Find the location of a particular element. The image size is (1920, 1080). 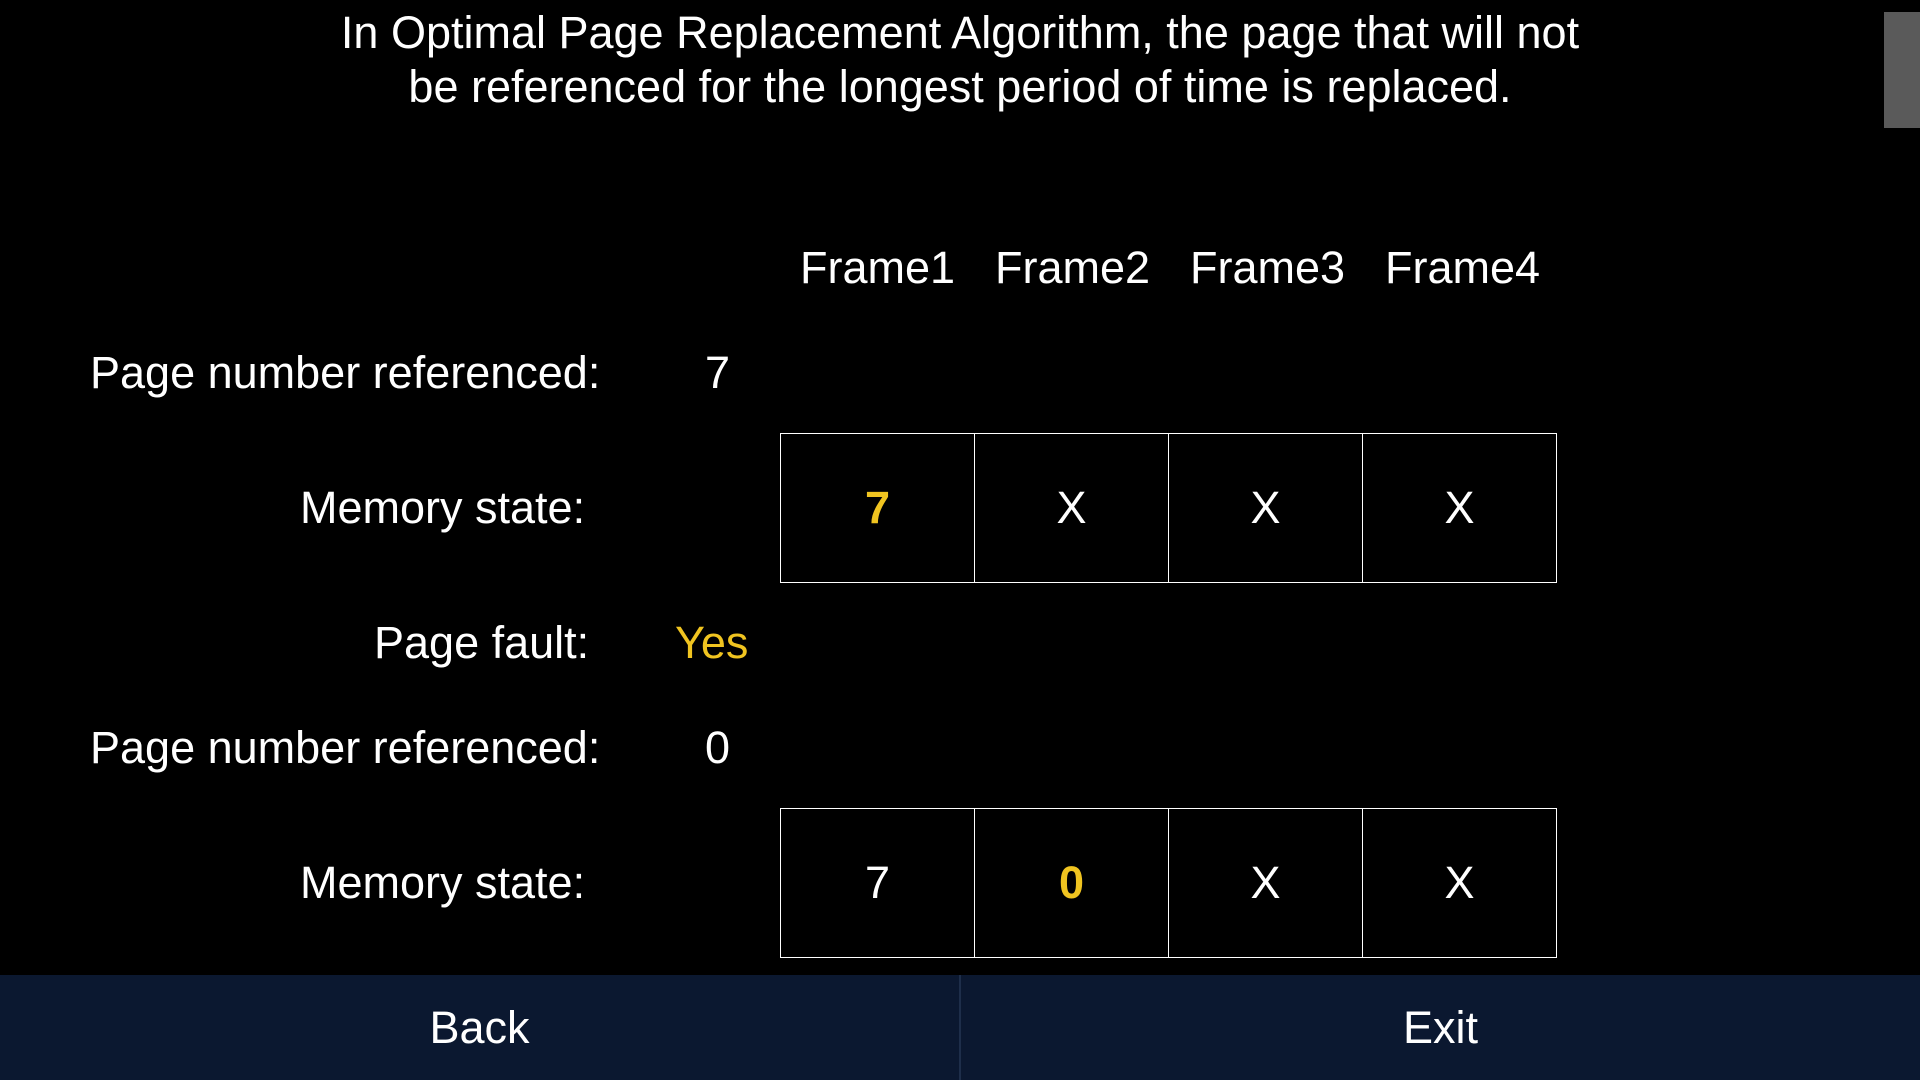

page-number-referenced-value: 0 is located at coordinates (718, 747).